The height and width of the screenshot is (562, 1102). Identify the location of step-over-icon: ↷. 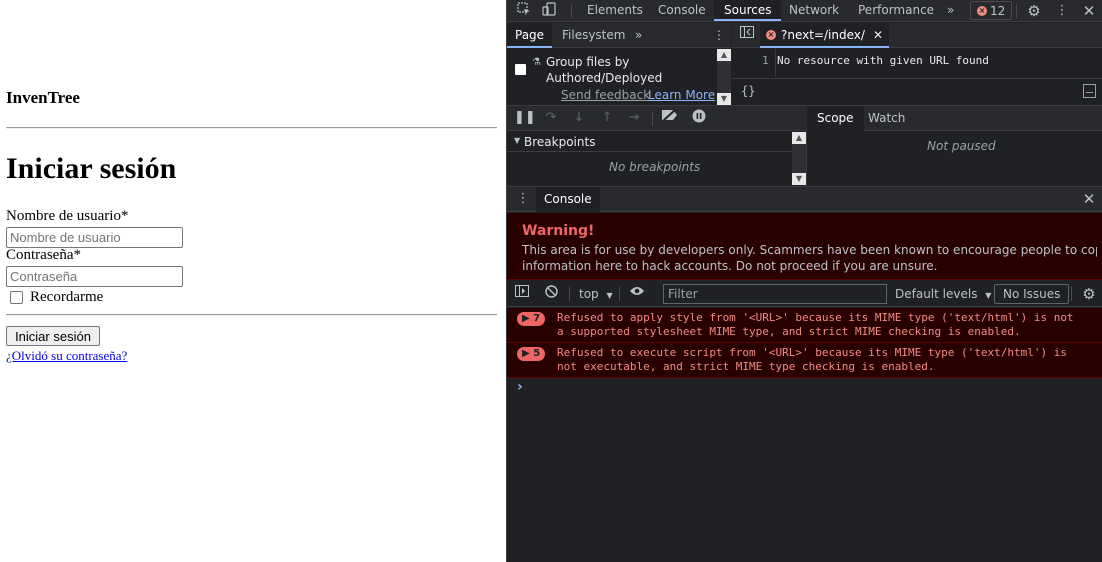
(551, 118).